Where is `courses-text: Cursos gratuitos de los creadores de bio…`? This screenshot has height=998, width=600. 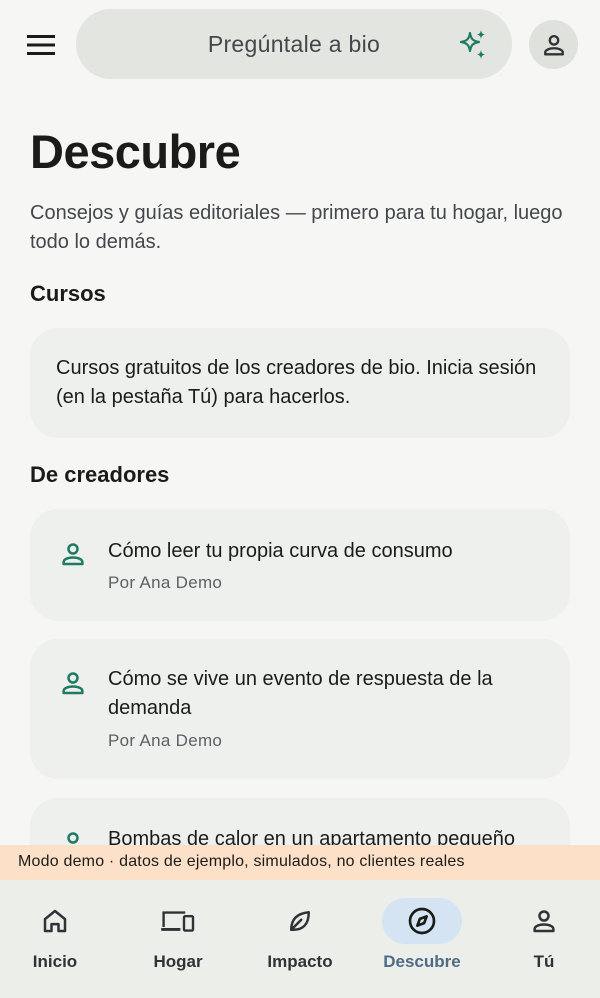 courses-text: Cursos gratuitos de los creadores de bio… is located at coordinates (296, 382).